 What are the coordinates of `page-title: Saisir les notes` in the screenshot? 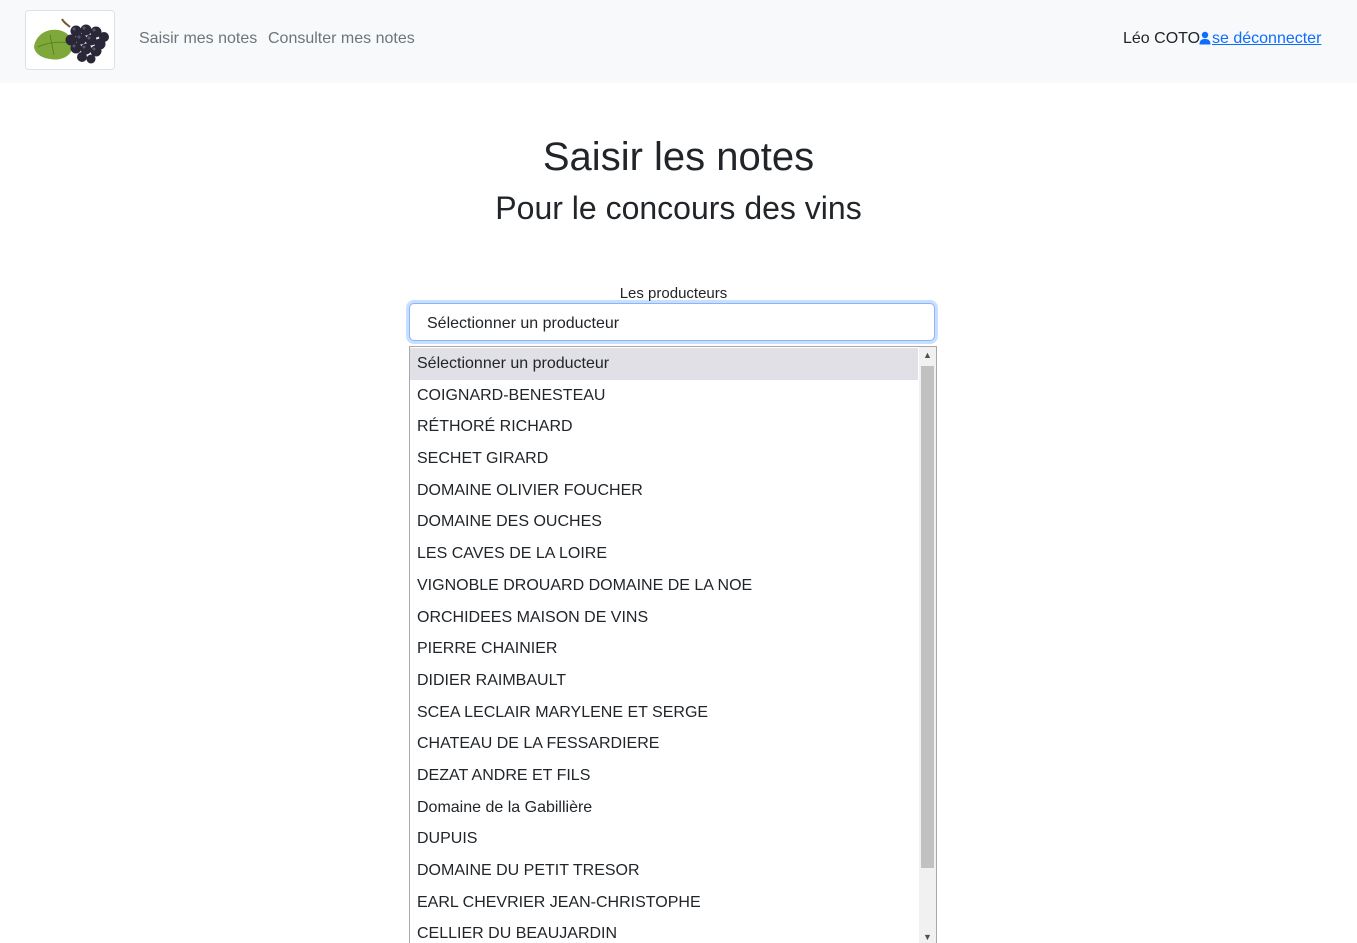 It's located at (678, 157).